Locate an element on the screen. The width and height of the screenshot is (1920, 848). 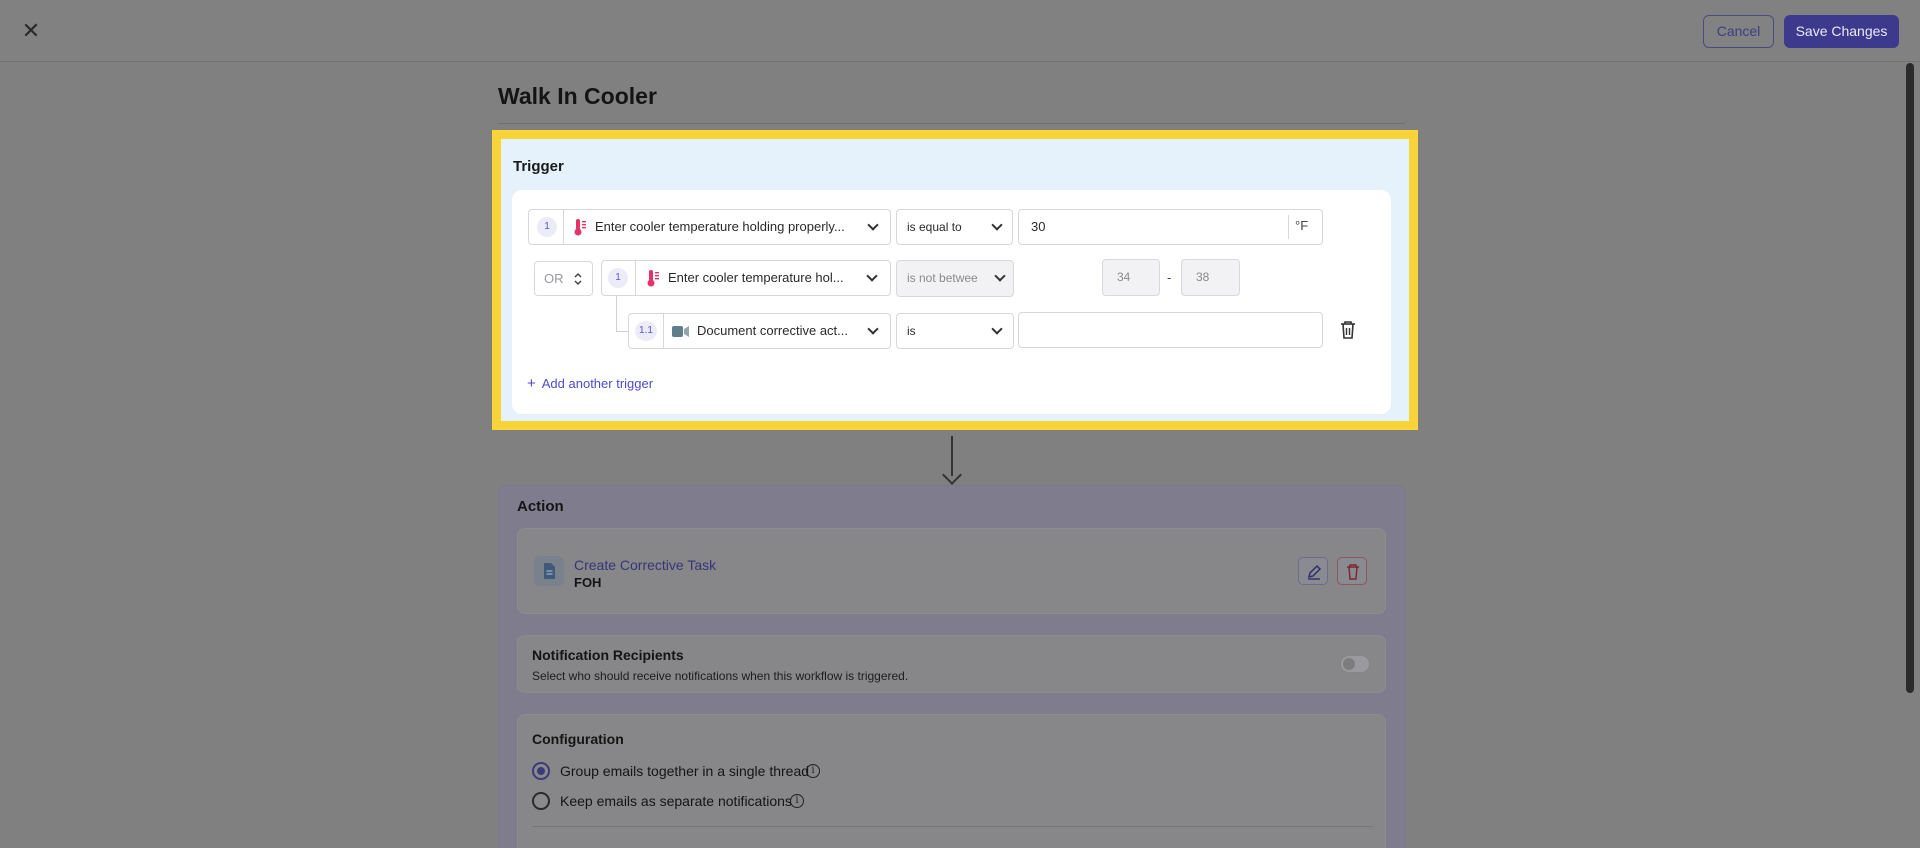
create-corrective-task-link: Create Corrective Task is located at coordinates (645, 565).